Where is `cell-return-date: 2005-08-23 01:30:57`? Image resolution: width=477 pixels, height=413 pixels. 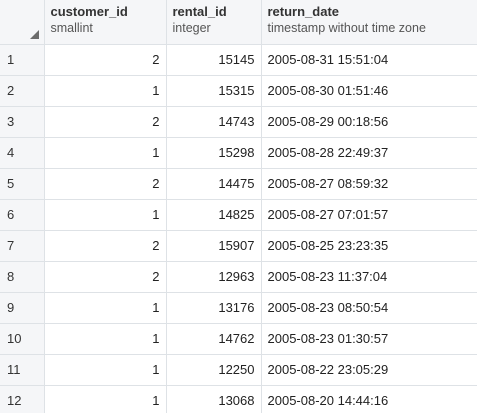 cell-return-date: 2005-08-23 01:30:57 is located at coordinates (369, 339).